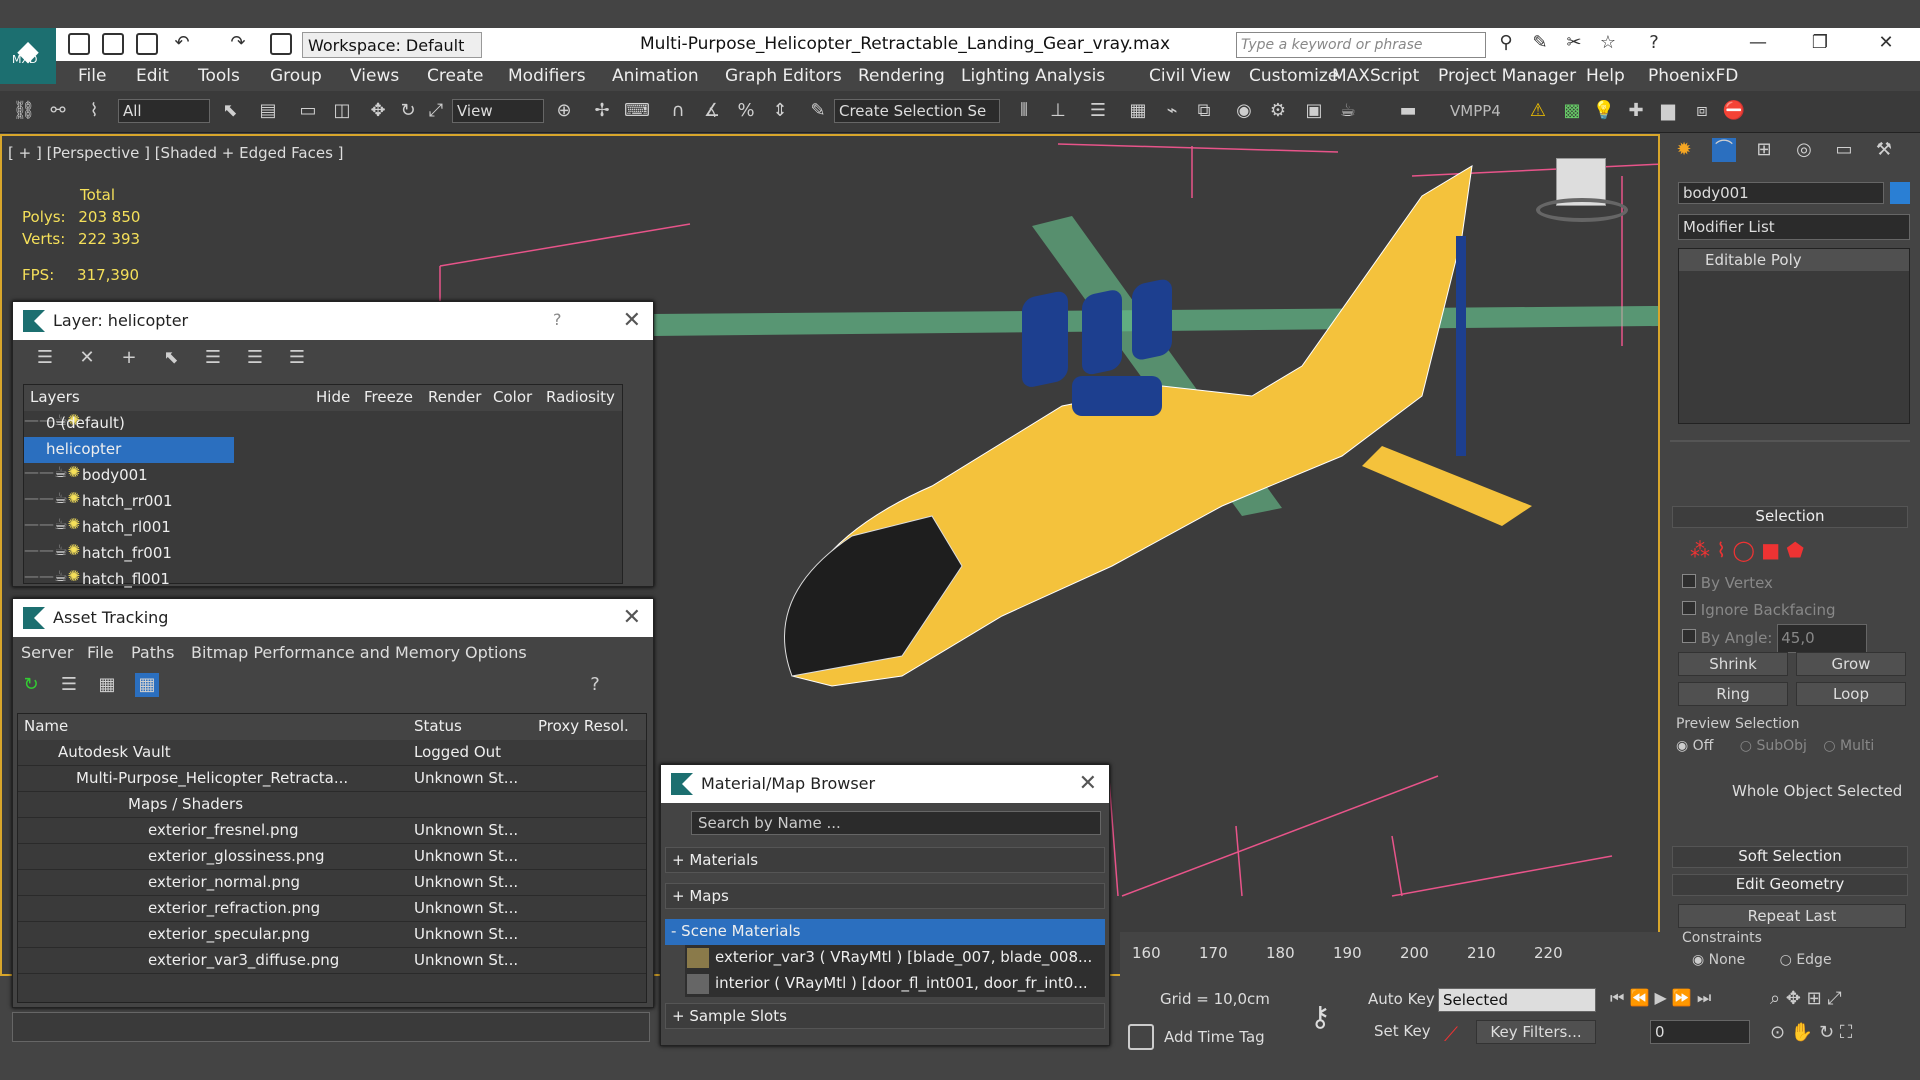 This screenshot has width=1920, height=1080. What do you see at coordinates (1572, 111) in the screenshot?
I see `photometric-icon: ▩` at bounding box center [1572, 111].